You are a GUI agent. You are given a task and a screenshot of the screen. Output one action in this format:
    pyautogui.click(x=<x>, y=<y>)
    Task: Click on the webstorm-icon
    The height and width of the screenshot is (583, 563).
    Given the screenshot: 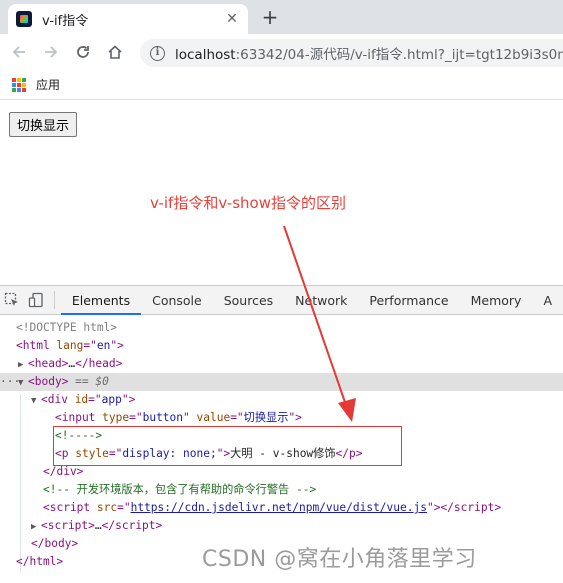 What is the action you would take?
    pyautogui.click(x=24, y=19)
    